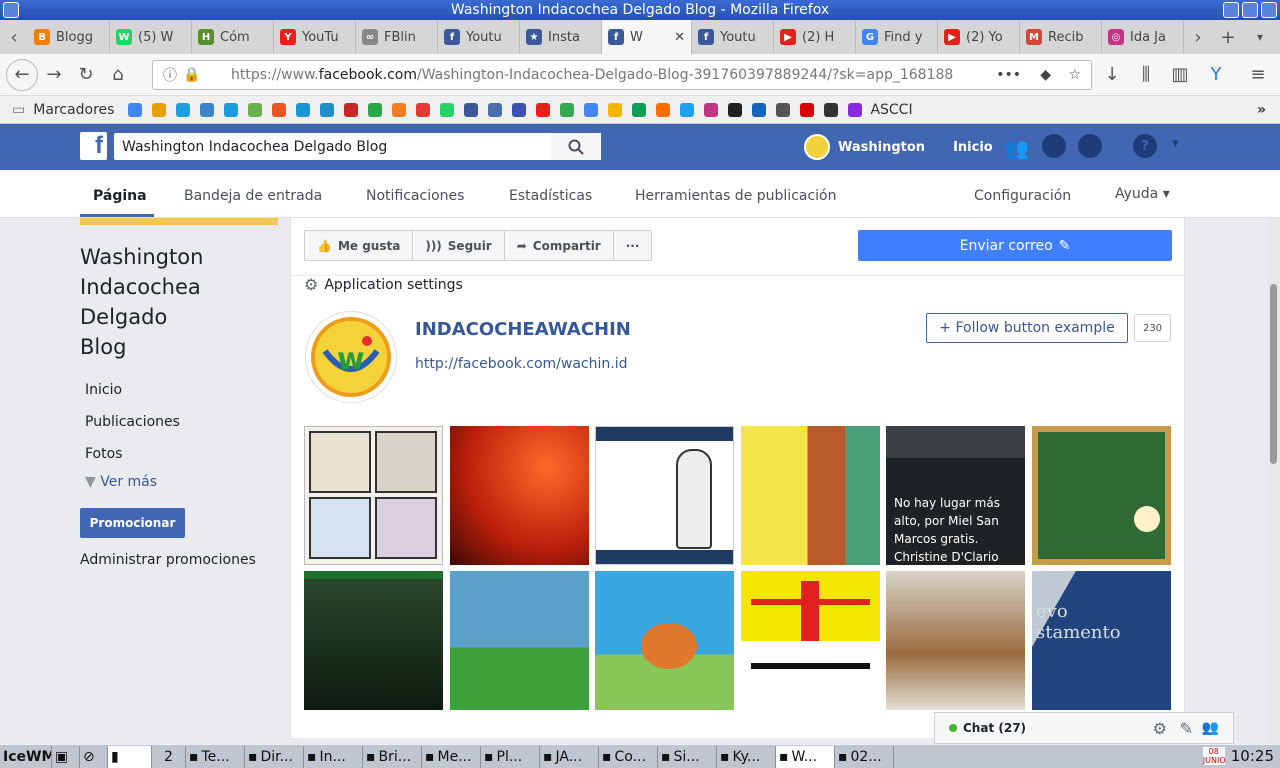  I want to click on pocket-icon: ◆, so click(1045, 75).